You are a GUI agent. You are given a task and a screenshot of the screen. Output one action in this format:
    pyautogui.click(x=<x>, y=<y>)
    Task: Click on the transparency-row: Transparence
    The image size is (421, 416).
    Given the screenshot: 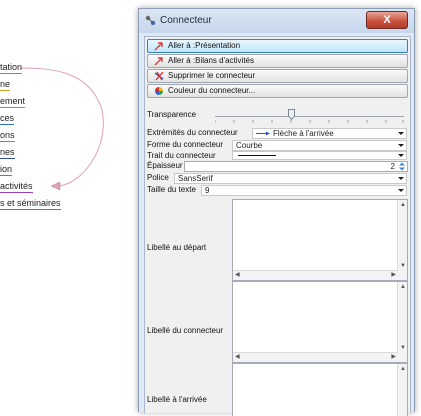 What is the action you would take?
    pyautogui.click(x=277, y=115)
    